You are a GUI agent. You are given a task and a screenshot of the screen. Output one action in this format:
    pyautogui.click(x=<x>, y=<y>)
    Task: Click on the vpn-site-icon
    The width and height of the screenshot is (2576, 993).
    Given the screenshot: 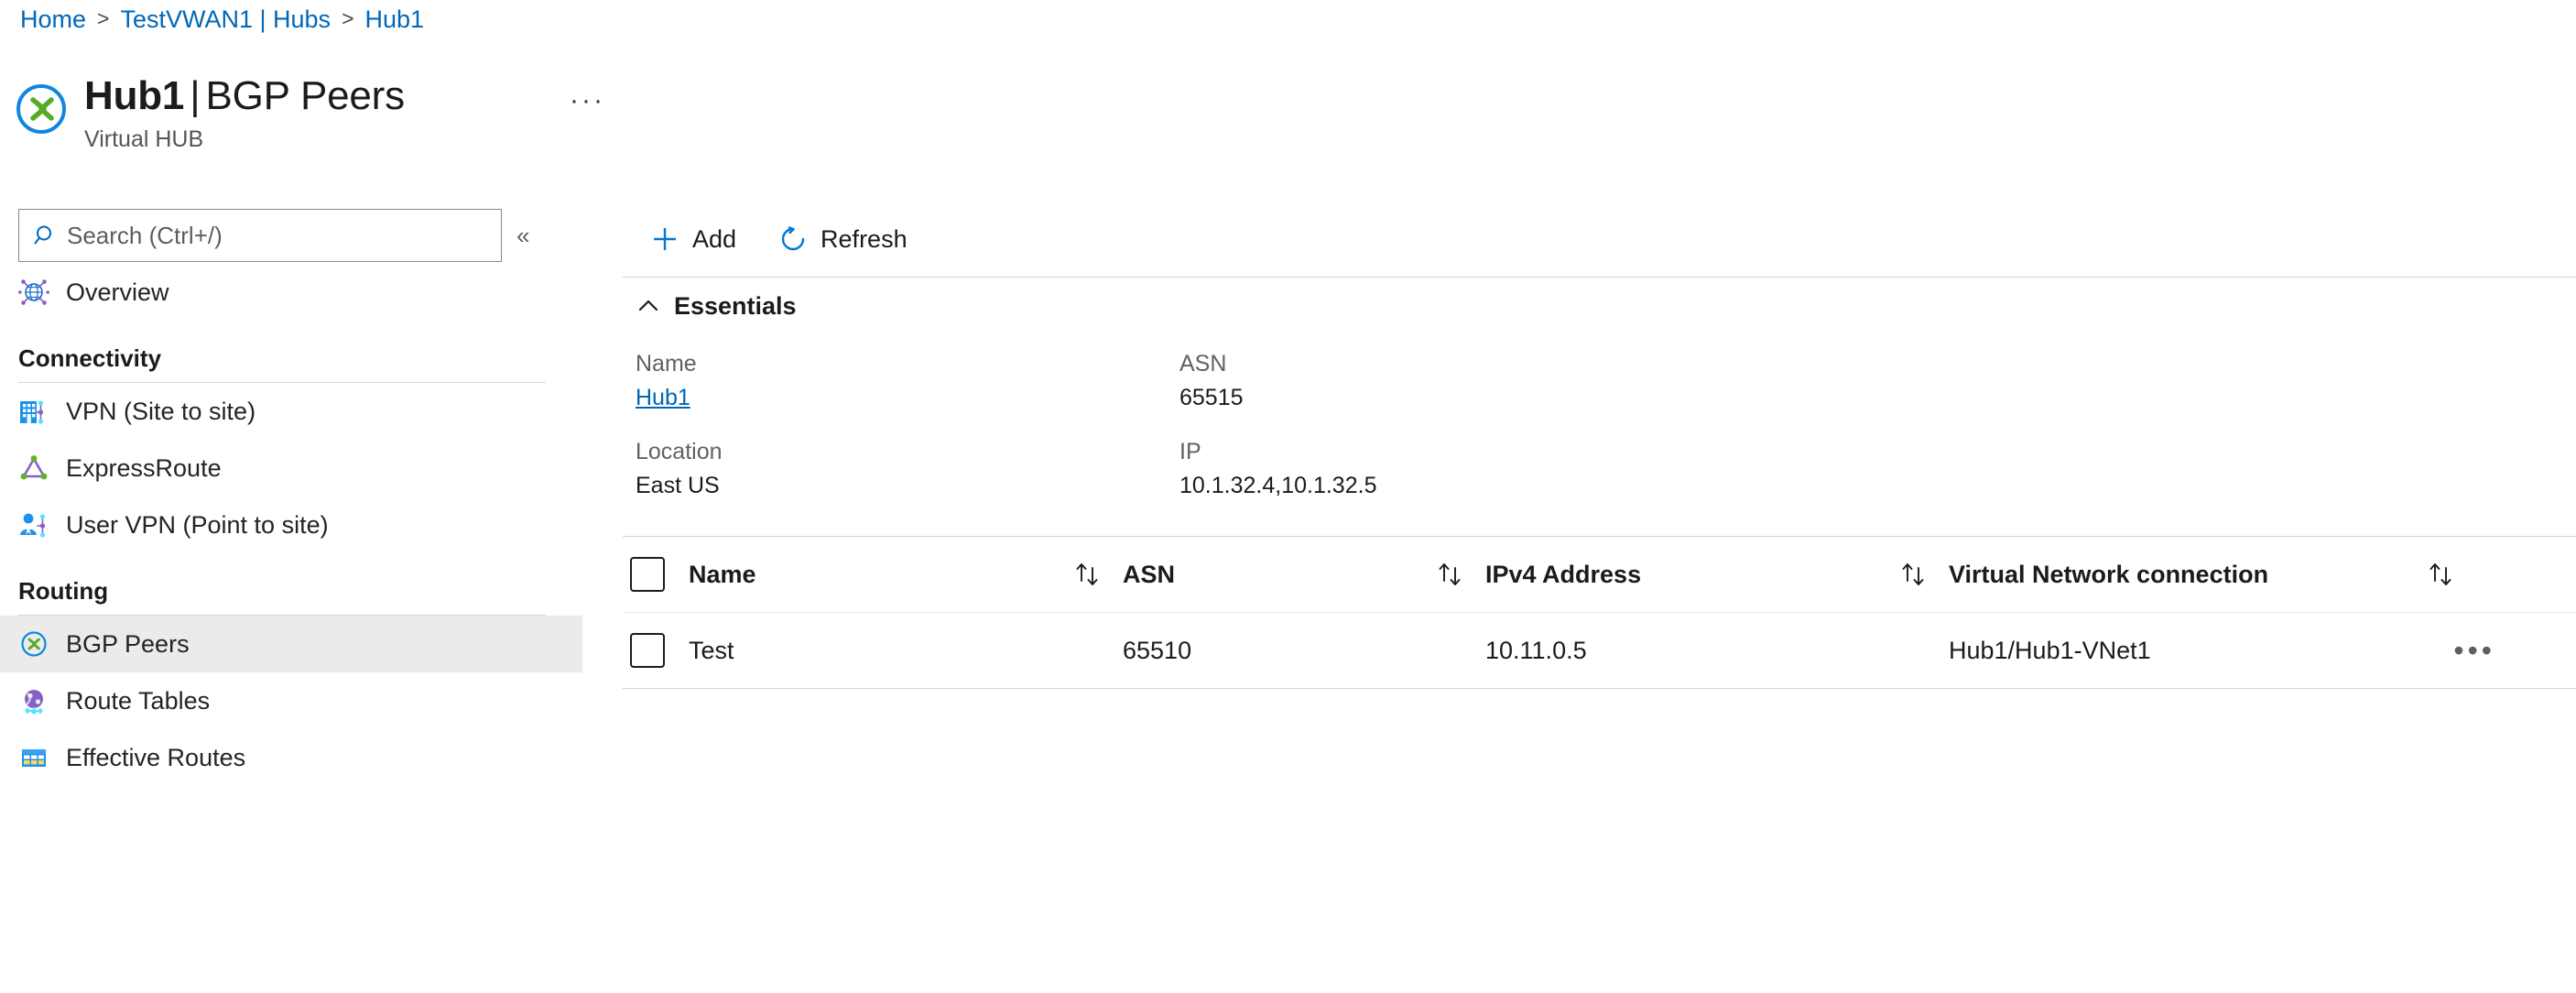 What is the action you would take?
    pyautogui.click(x=33, y=411)
    